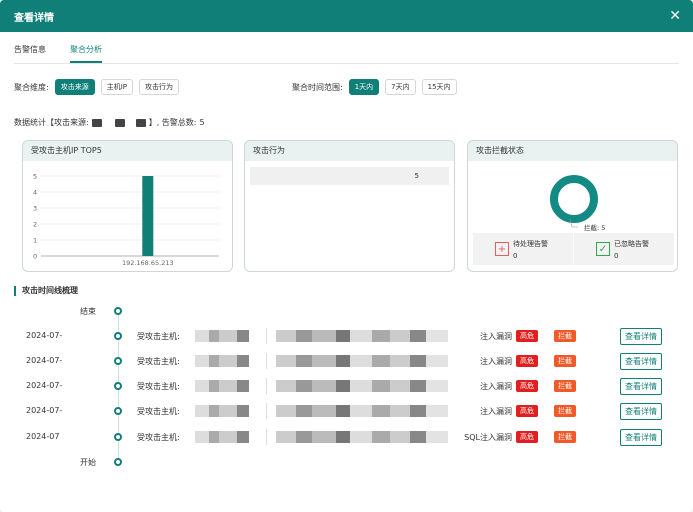 This screenshot has width=693, height=512. Describe the element at coordinates (624, 249) in the screenshot. I see `ignored-alerts-box: ✓ 已忽略告警 0` at that location.